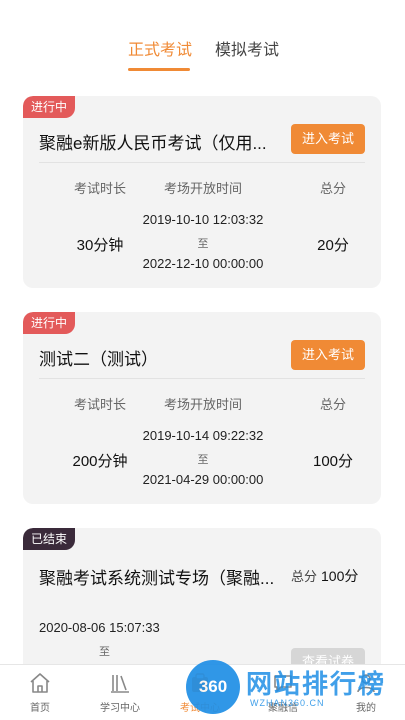 The image size is (405, 720). What do you see at coordinates (200, 682) in the screenshot?
I see `exam-icon` at bounding box center [200, 682].